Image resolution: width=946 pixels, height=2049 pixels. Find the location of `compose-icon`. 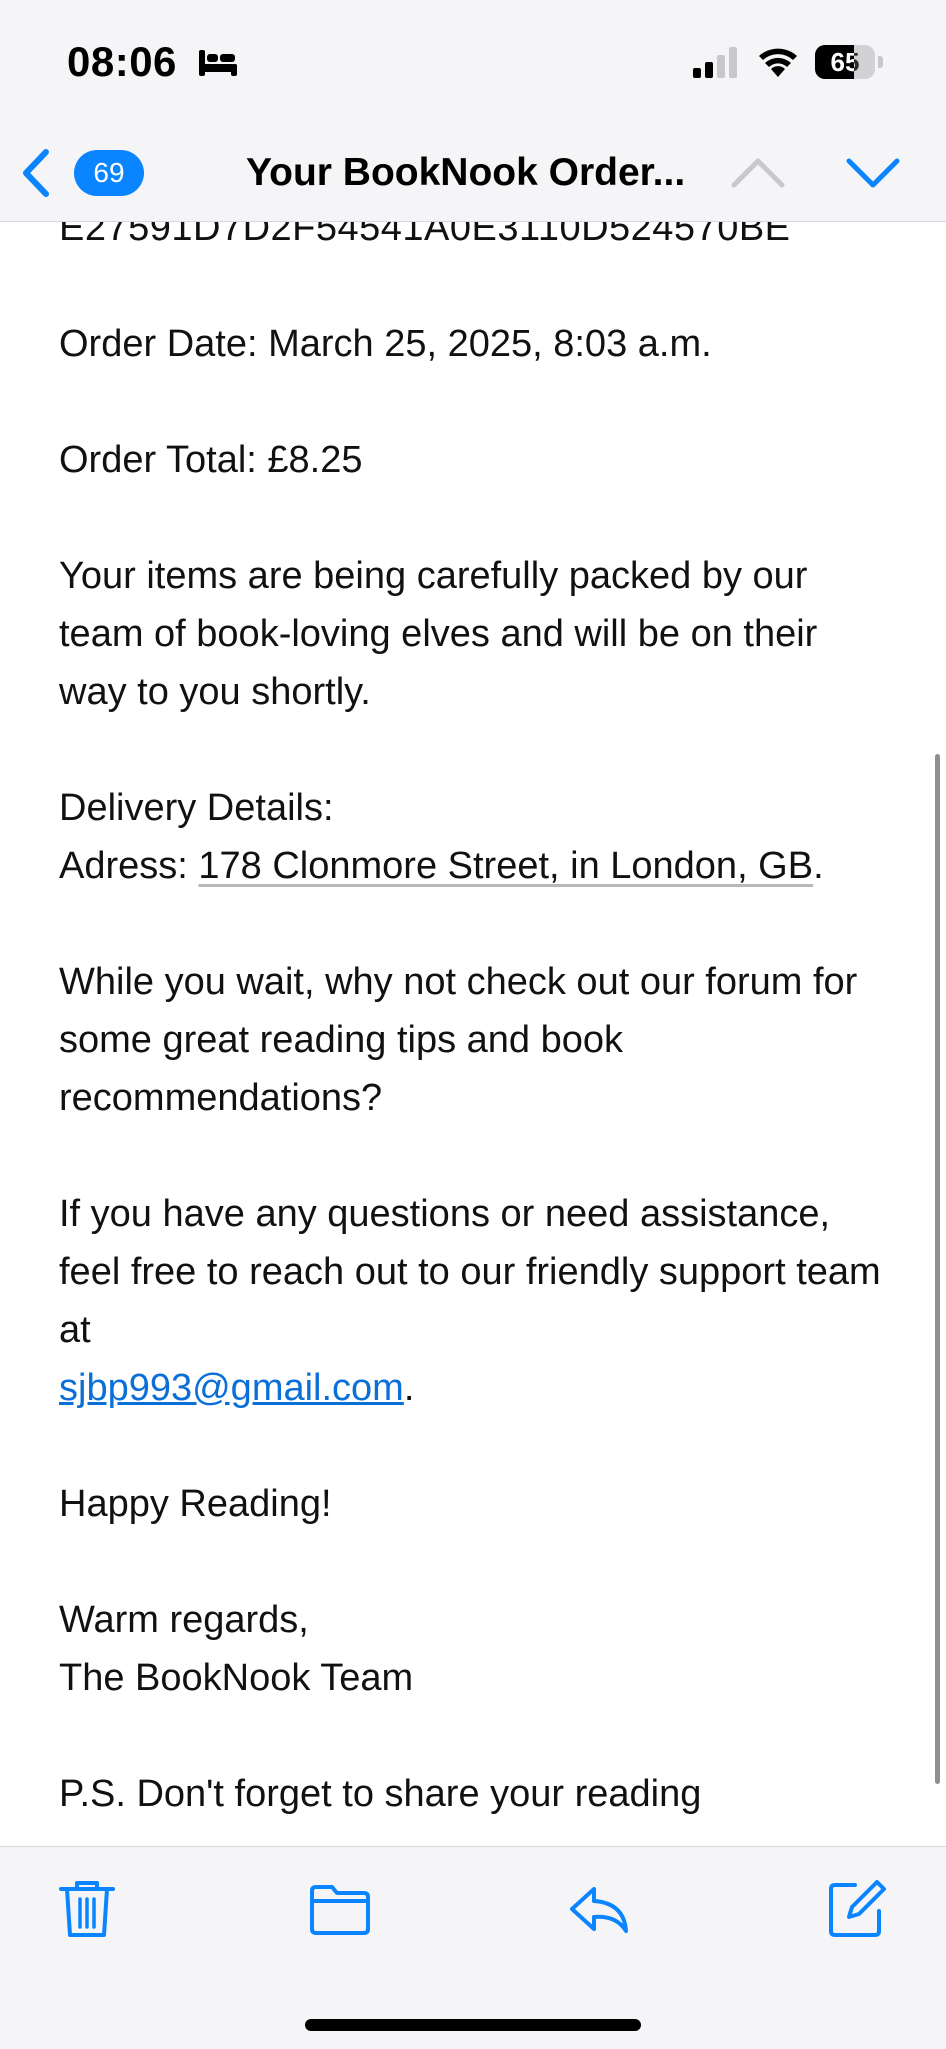

compose-icon is located at coordinates (857, 1909).